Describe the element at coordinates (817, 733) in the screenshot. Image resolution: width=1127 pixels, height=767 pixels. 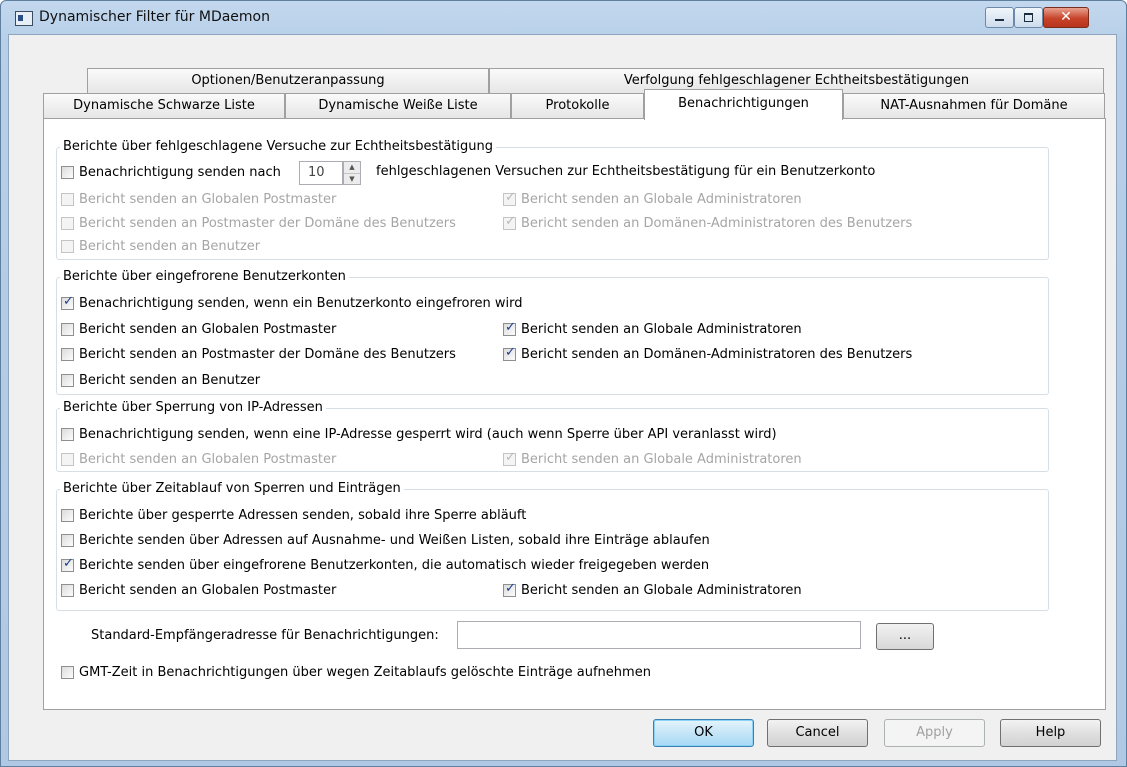
I see `cancel-button: Cancel` at that location.